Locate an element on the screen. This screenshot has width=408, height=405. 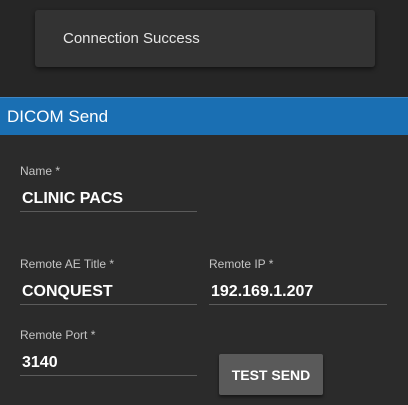
name-field: Name * is located at coordinates (108, 189).